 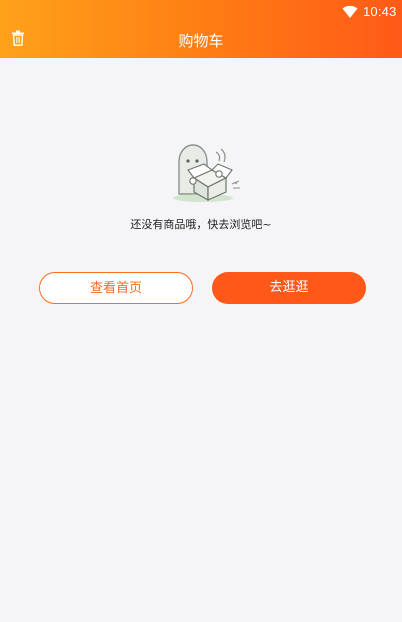 I want to click on empty-cart-message: 还没有商品哦，快去浏览吧~, so click(x=201, y=224).